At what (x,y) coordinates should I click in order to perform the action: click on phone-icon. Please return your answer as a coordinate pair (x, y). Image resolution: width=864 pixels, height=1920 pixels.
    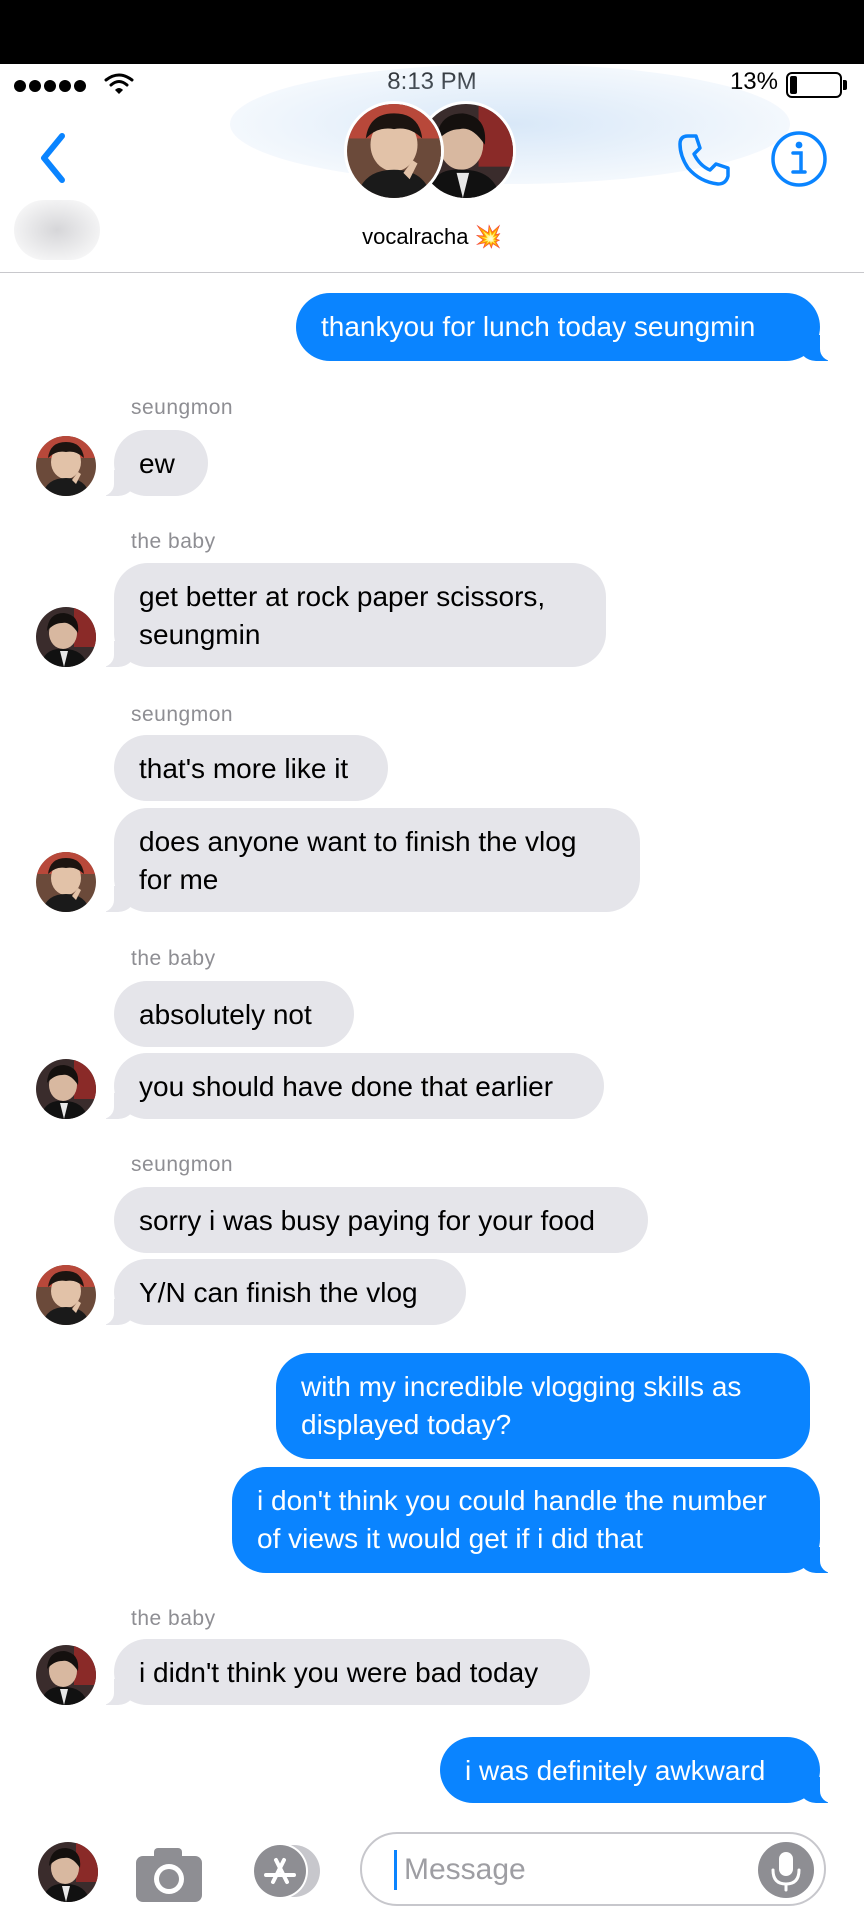
    Looking at the image, I should click on (704, 160).